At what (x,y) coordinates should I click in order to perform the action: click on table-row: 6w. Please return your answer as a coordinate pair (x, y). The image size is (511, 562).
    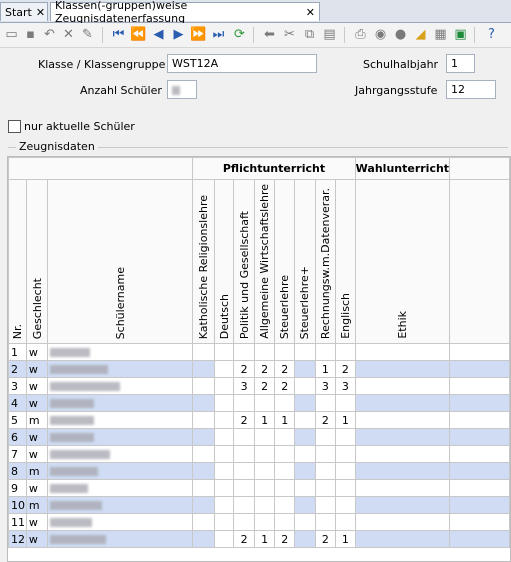
    Looking at the image, I should click on (259, 437).